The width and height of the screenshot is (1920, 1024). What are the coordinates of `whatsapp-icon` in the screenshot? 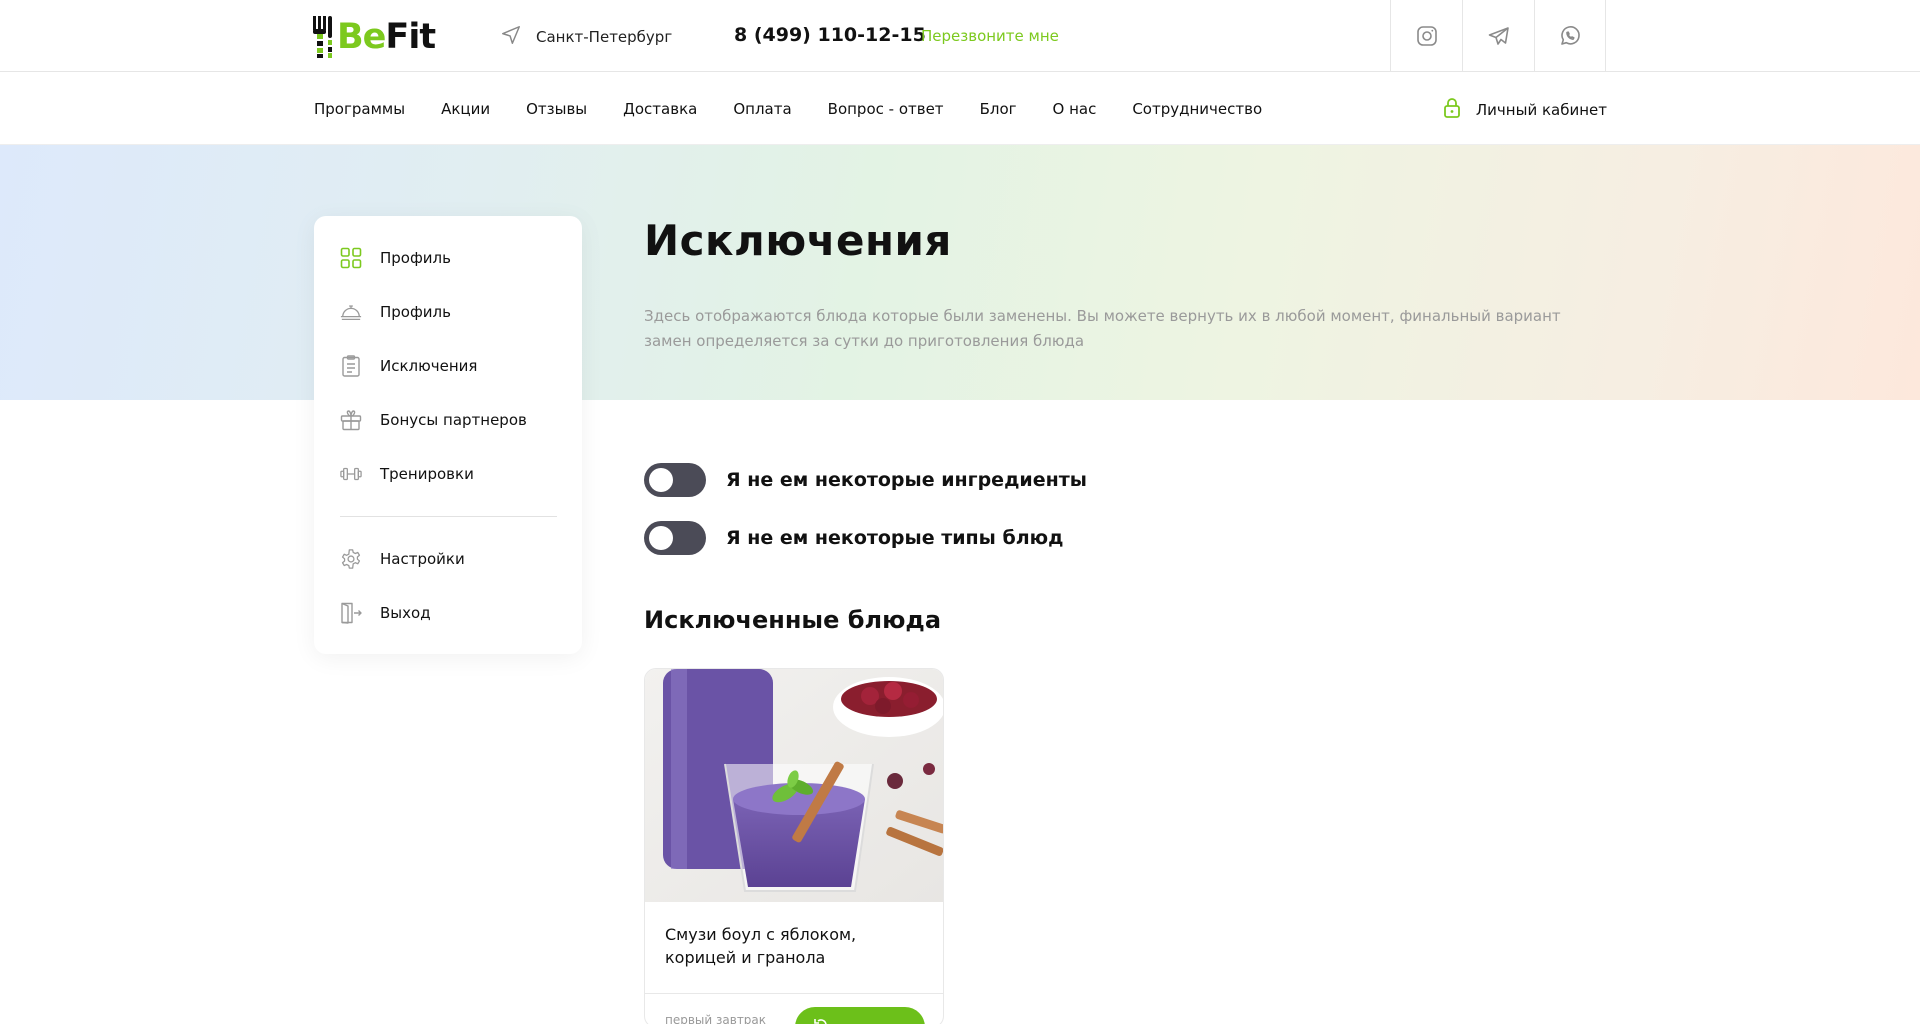 It's located at (1570, 36).